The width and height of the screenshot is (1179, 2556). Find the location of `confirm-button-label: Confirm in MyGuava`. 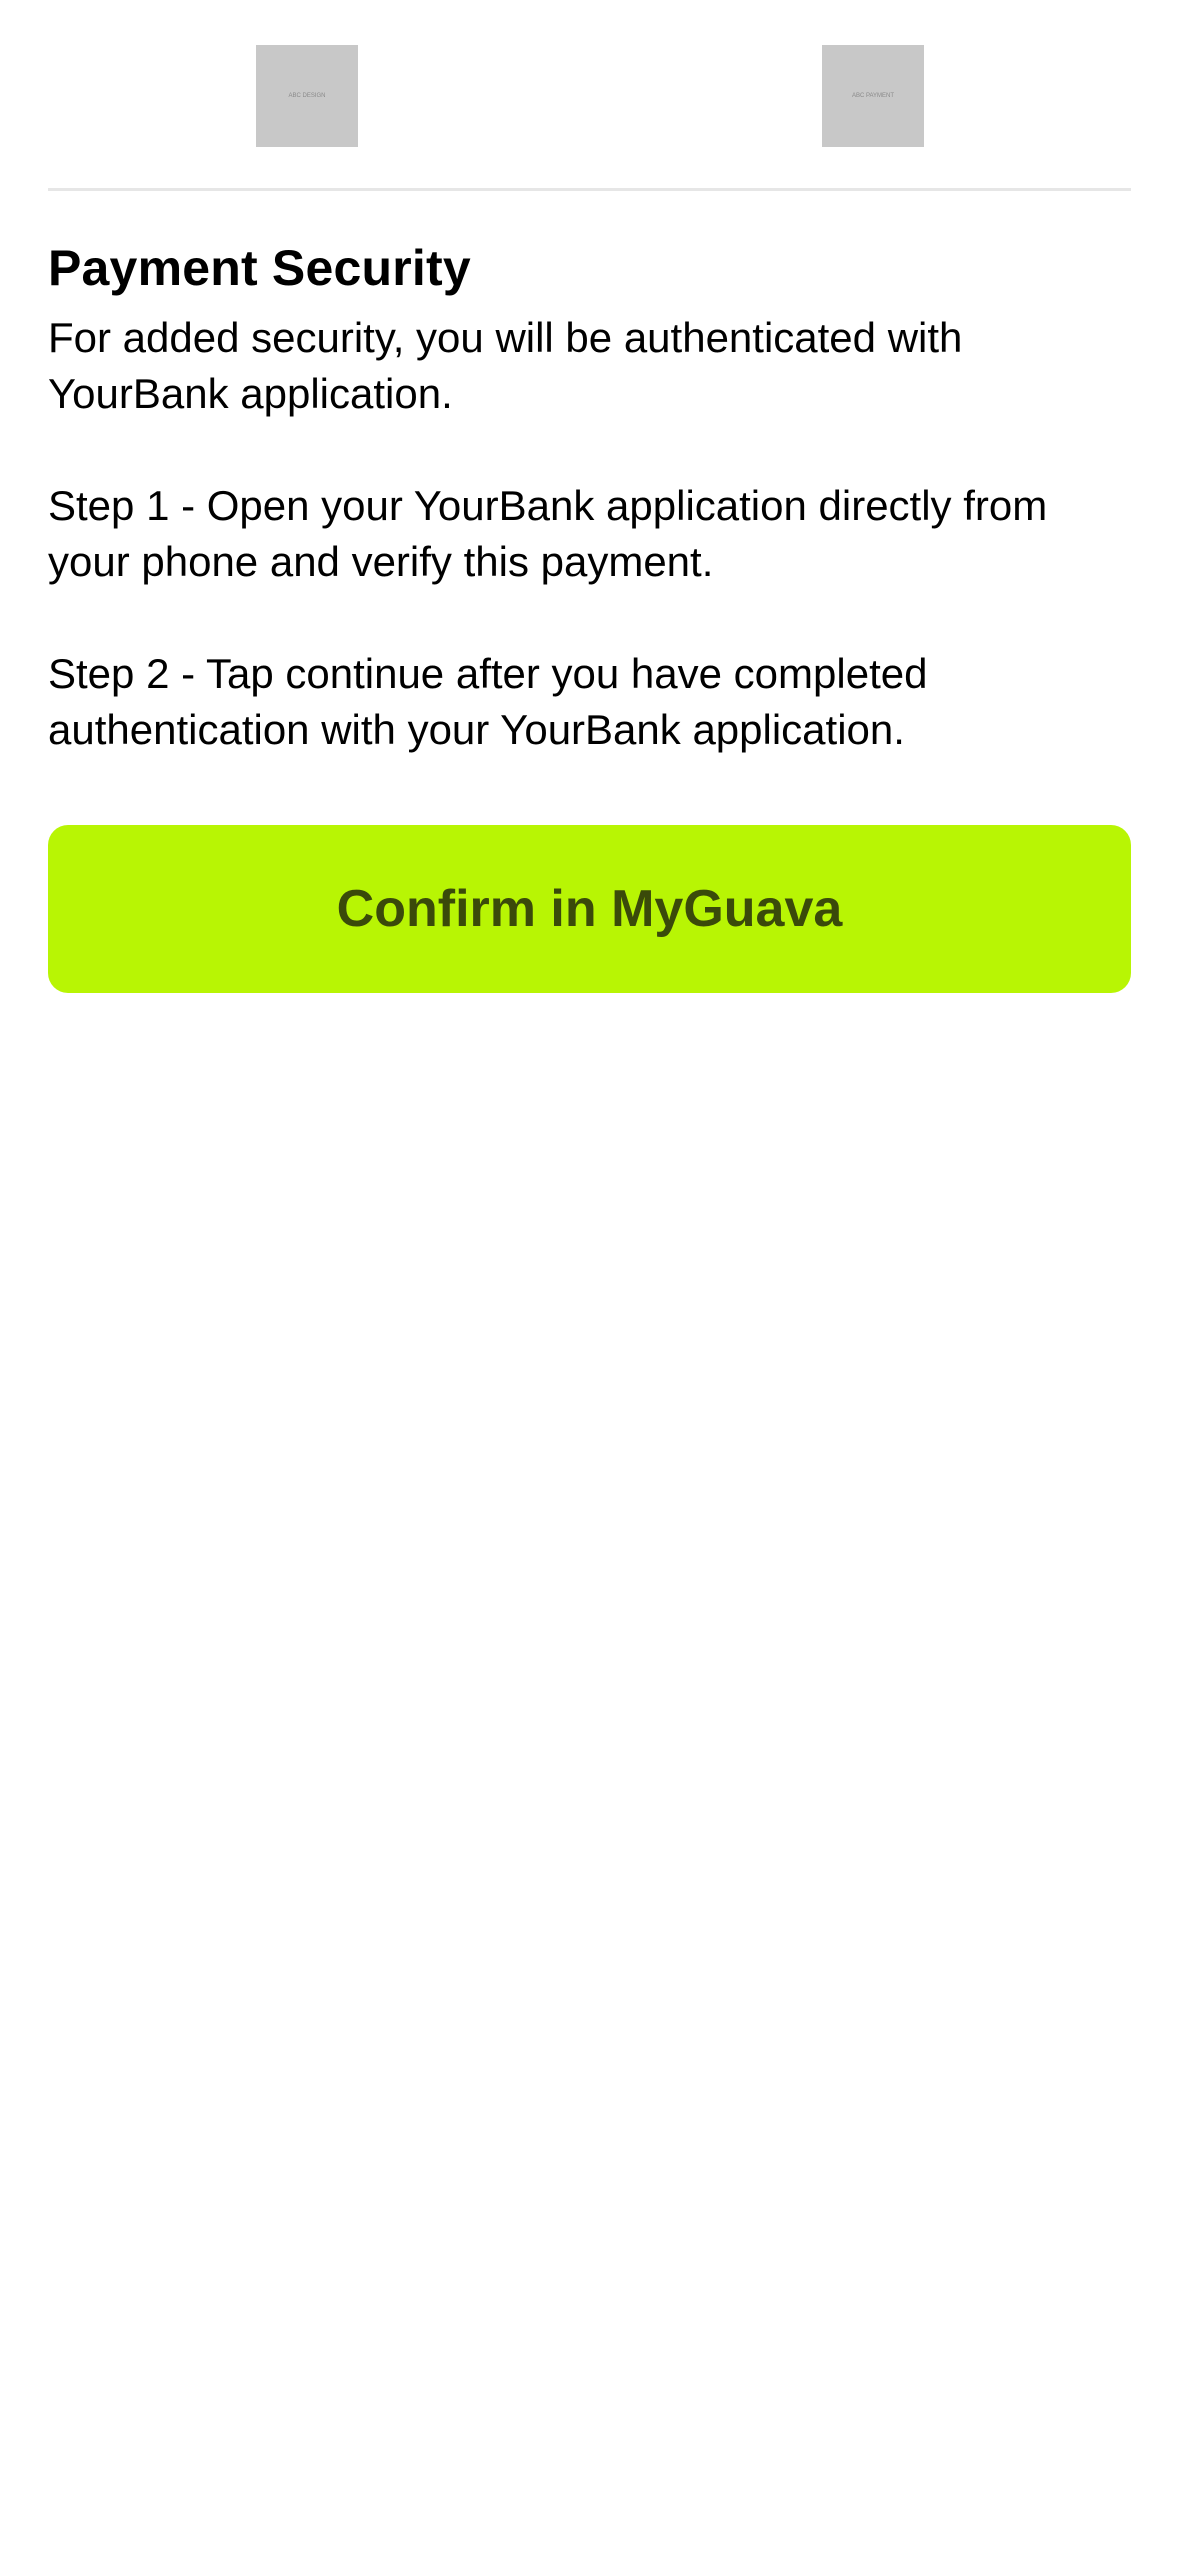

confirm-button-label: Confirm in MyGuava is located at coordinates (589, 909).